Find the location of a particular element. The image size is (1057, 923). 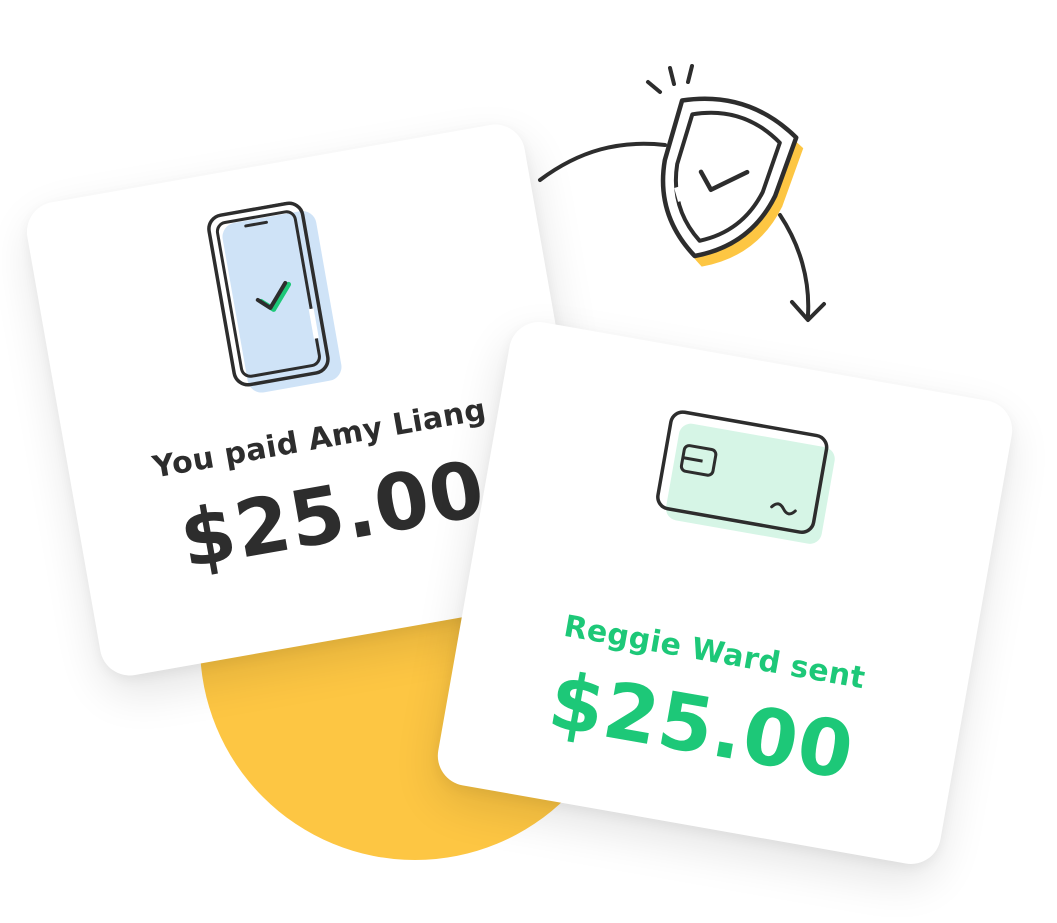

shield-arrow-decoration is located at coordinates (682, 193).